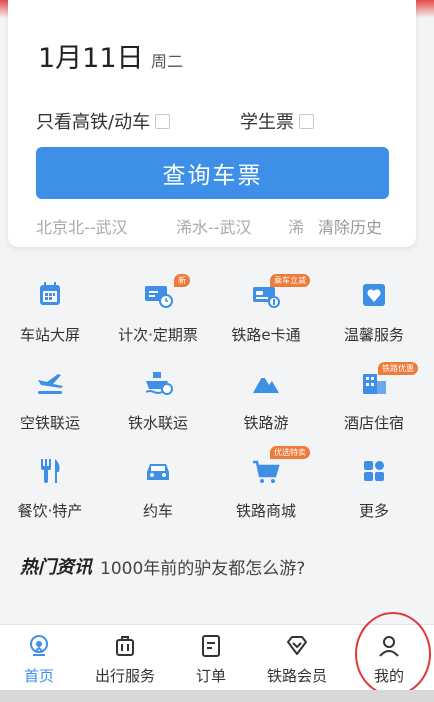 The height and width of the screenshot is (702, 434). Describe the element at coordinates (39, 645) in the screenshot. I see `home-icon` at that location.